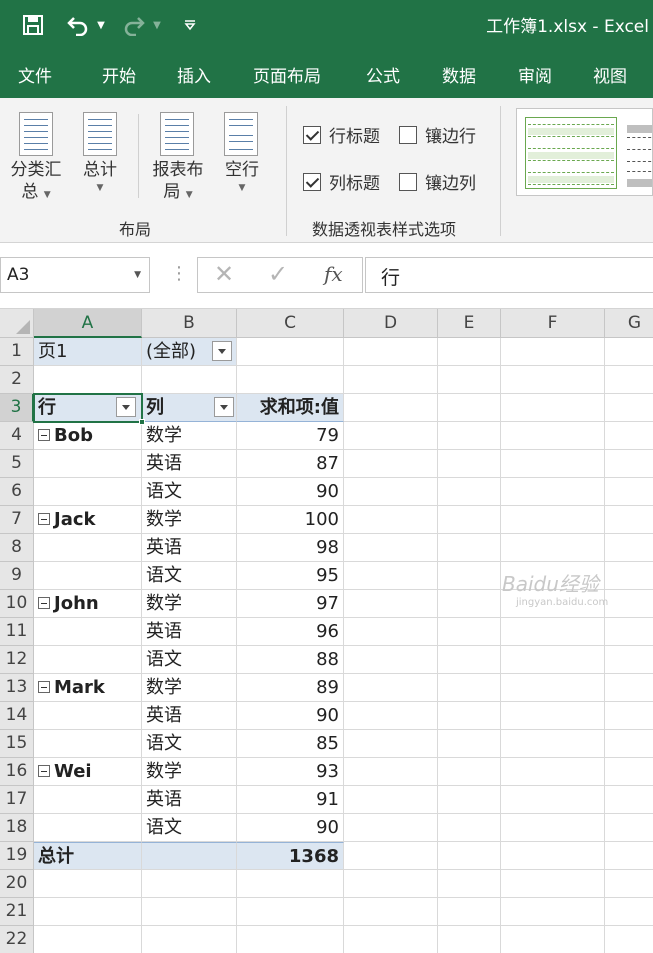  I want to click on page-filter-dropdown-icon, so click(222, 351).